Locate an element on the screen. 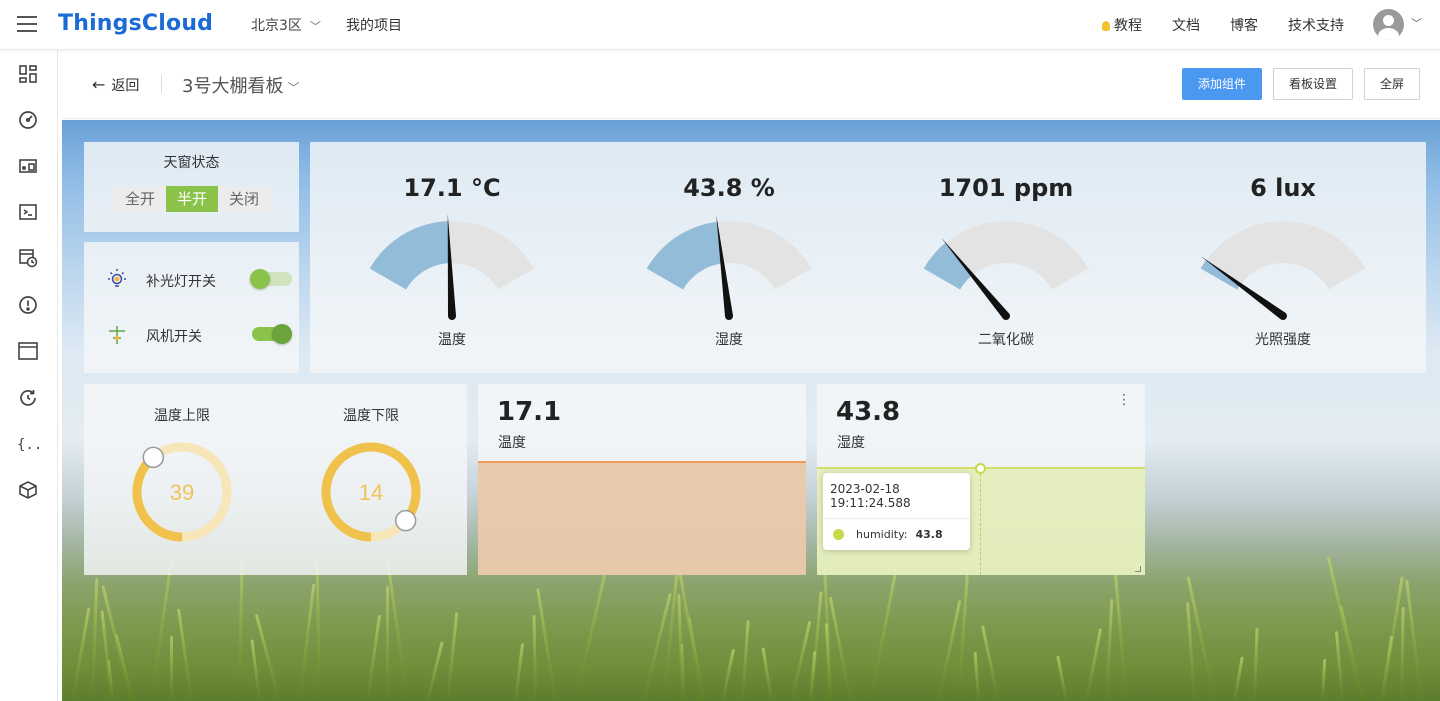 This screenshot has width=1440, height=701. tutorial-label: 教程 is located at coordinates (1128, 26).